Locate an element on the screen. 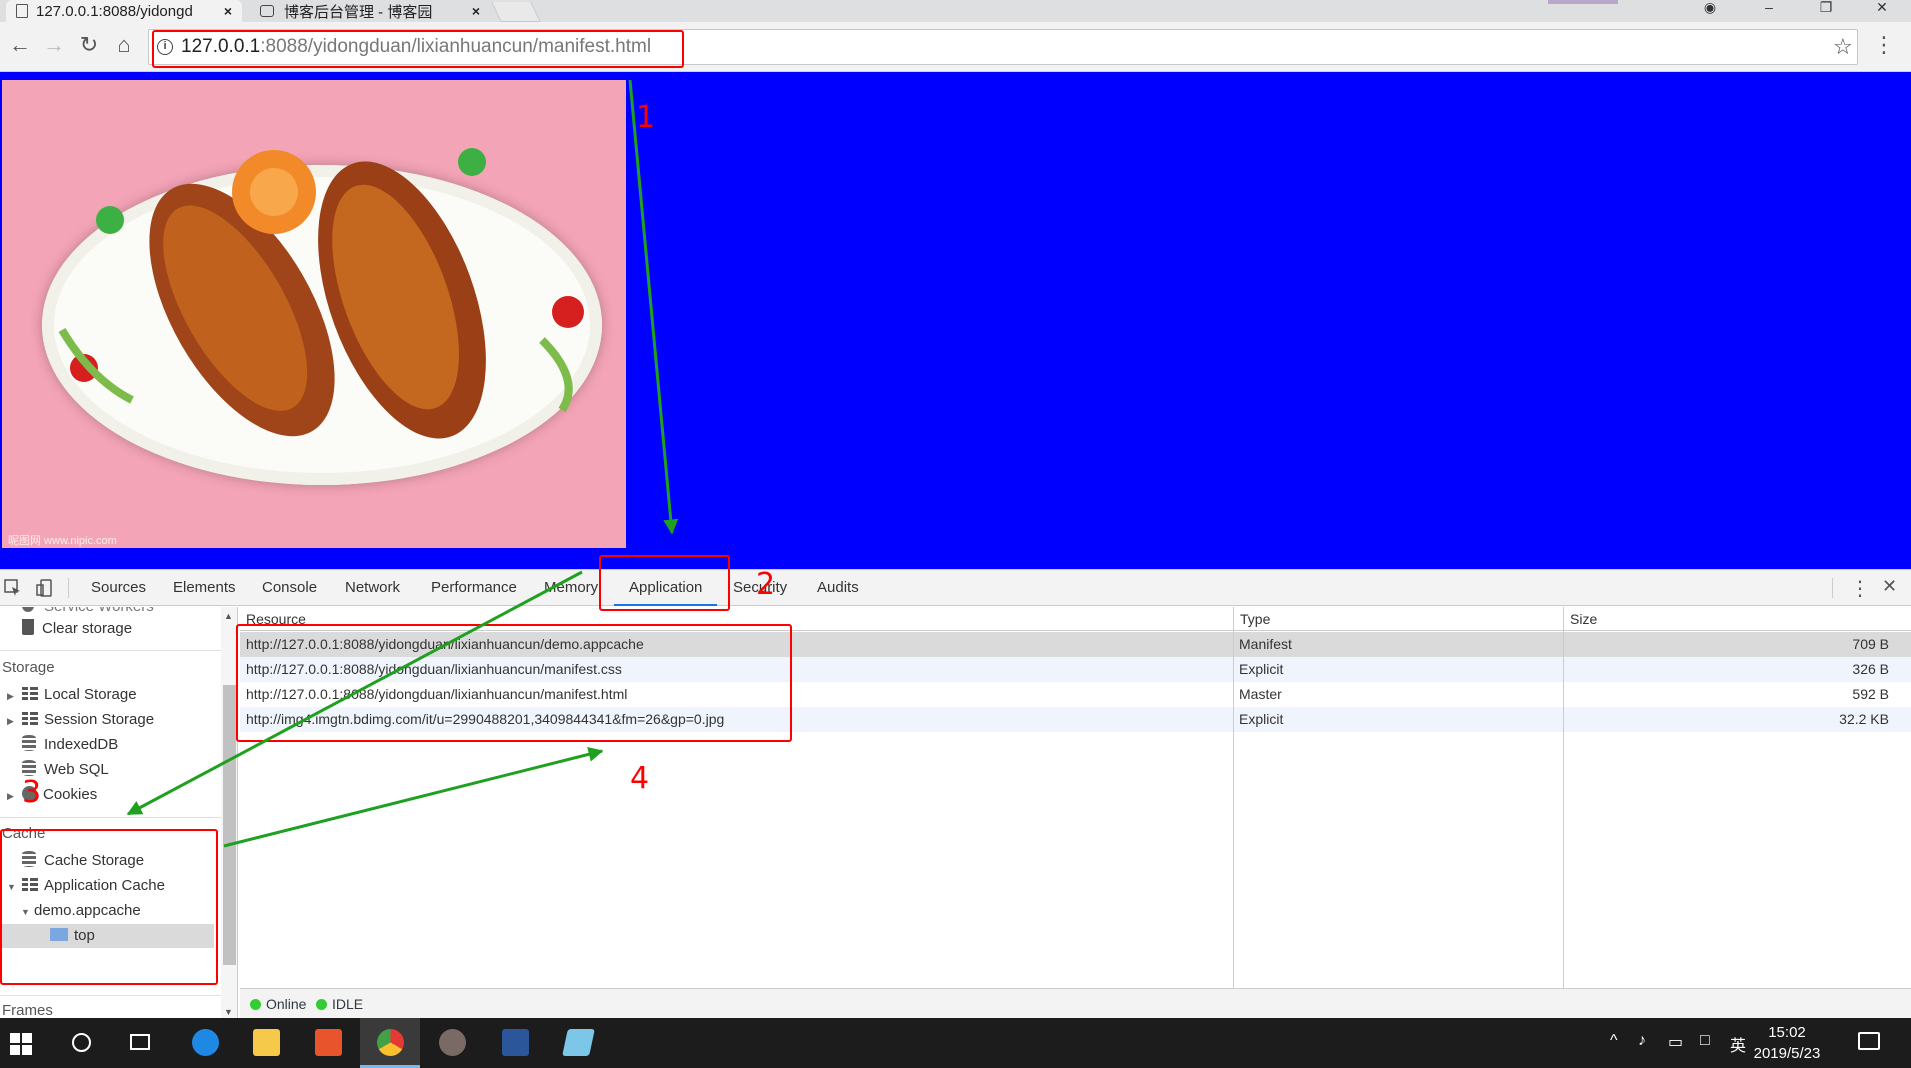  tabbar-divider is located at coordinates (68, 588).